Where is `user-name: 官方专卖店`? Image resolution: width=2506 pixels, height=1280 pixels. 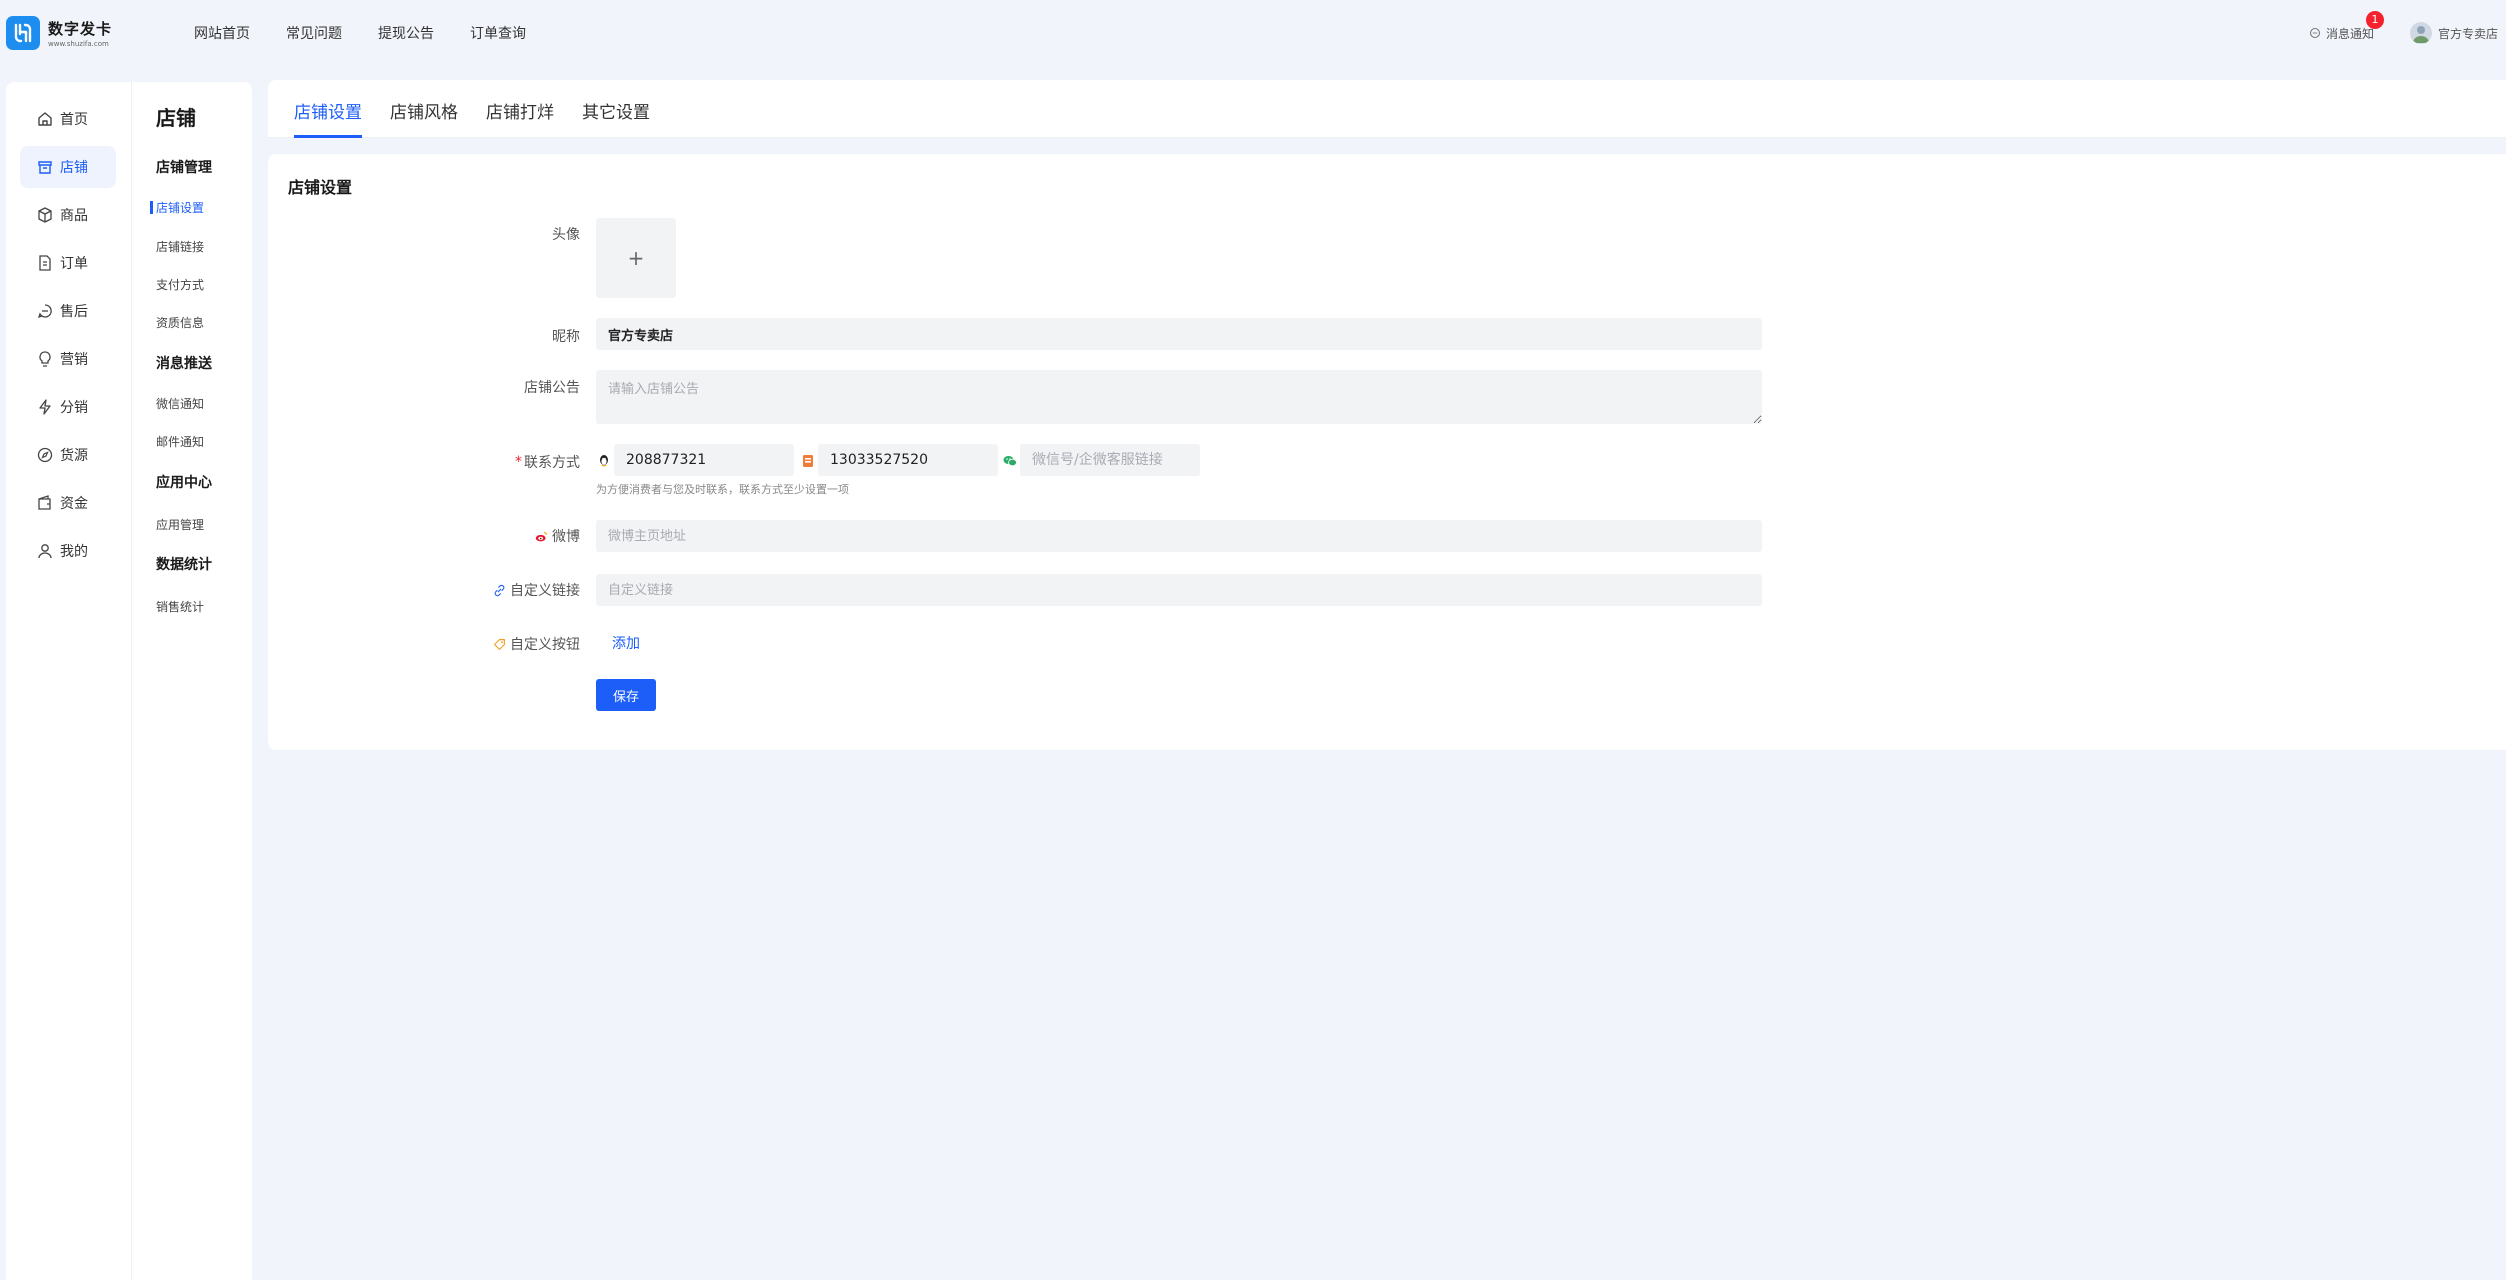
user-name: 官方专卖店 is located at coordinates (2468, 33).